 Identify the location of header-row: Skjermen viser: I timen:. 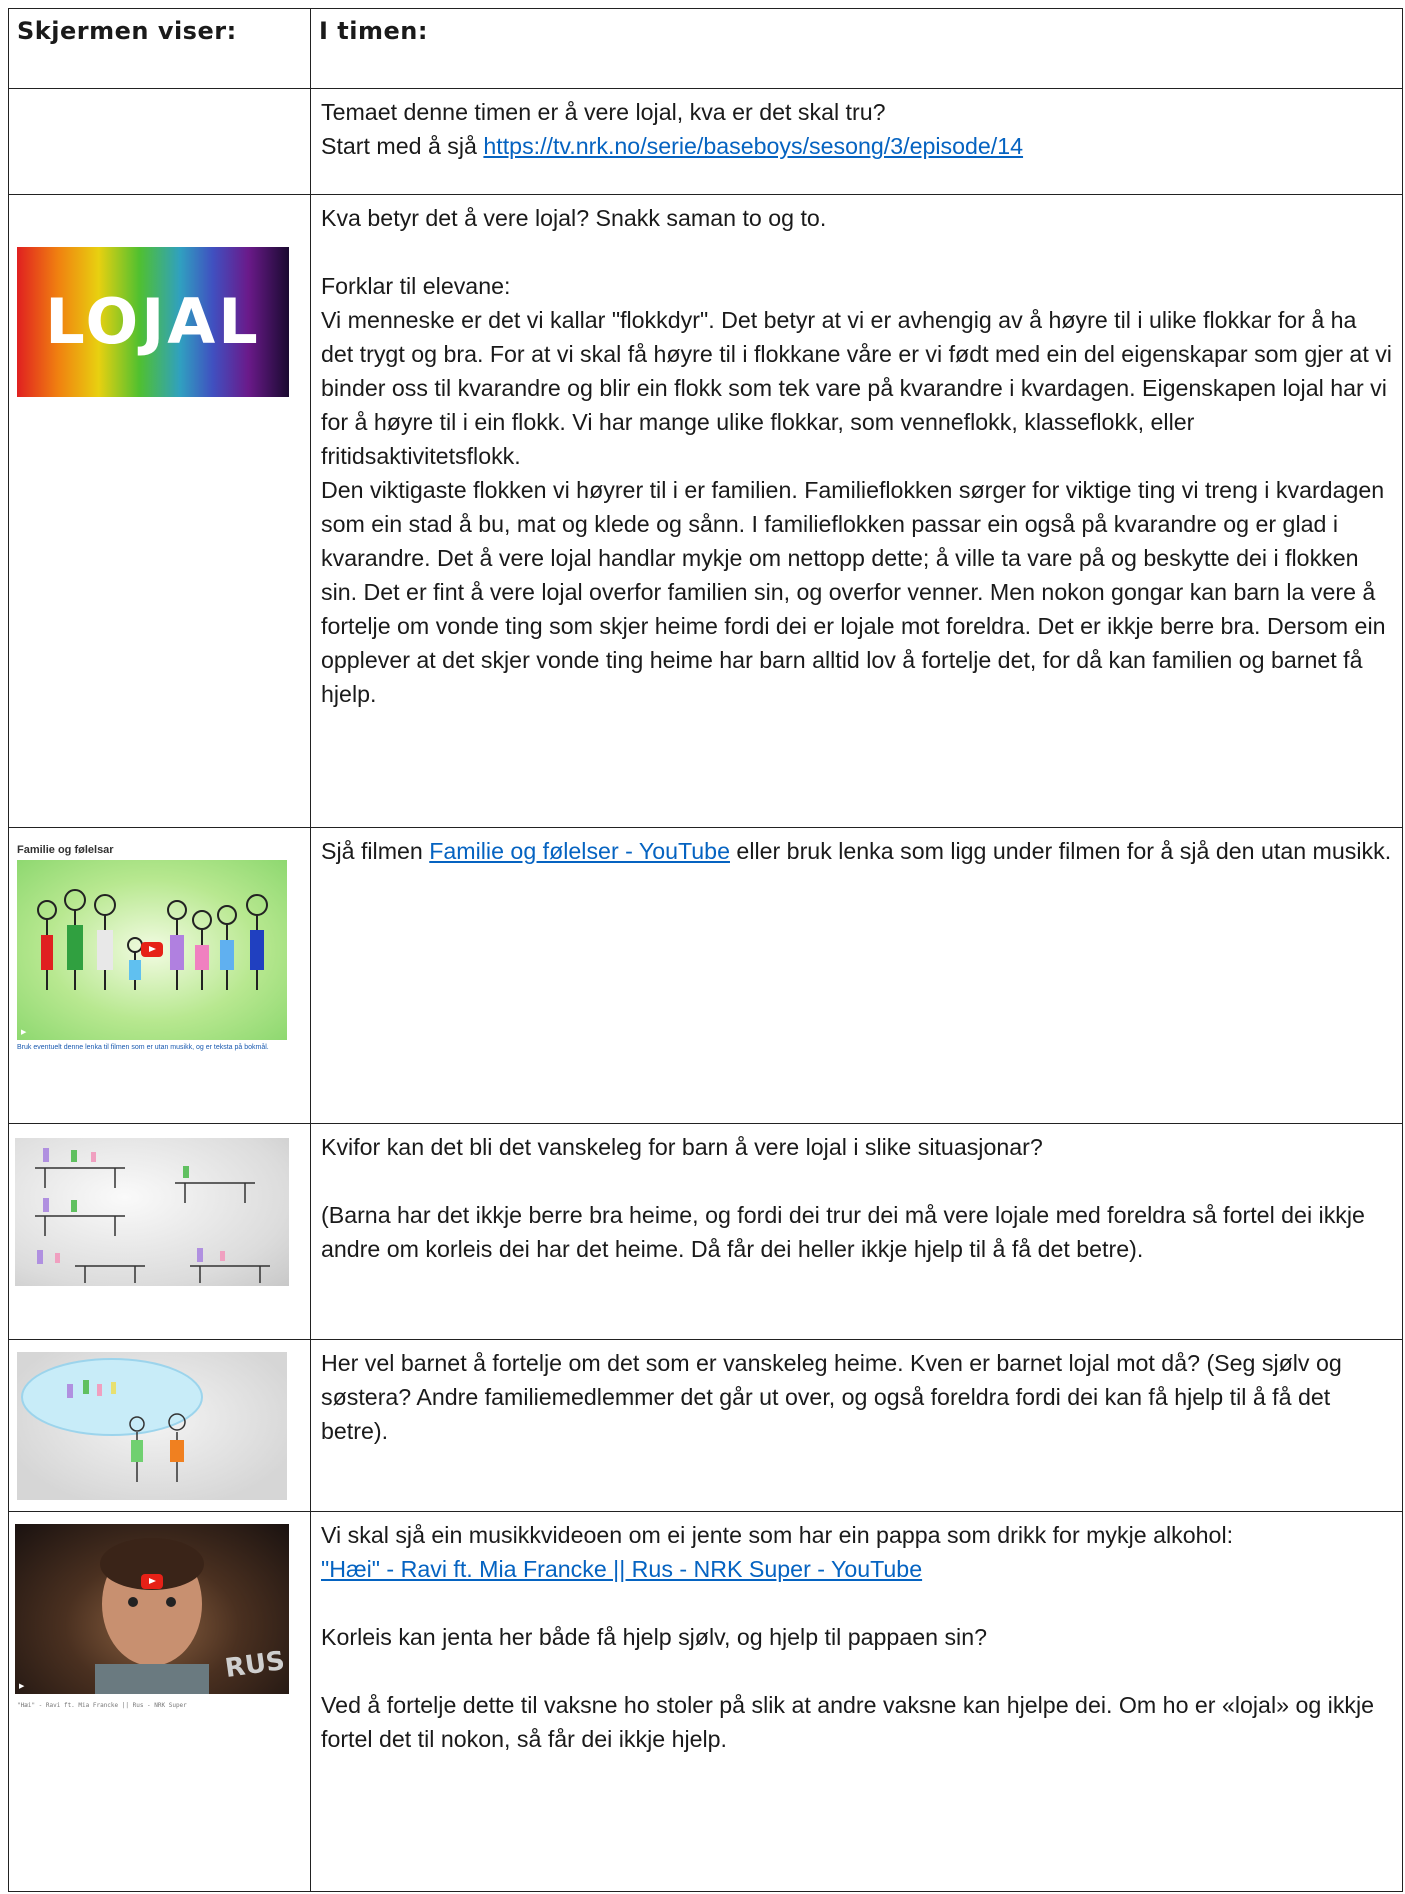
(705, 48).